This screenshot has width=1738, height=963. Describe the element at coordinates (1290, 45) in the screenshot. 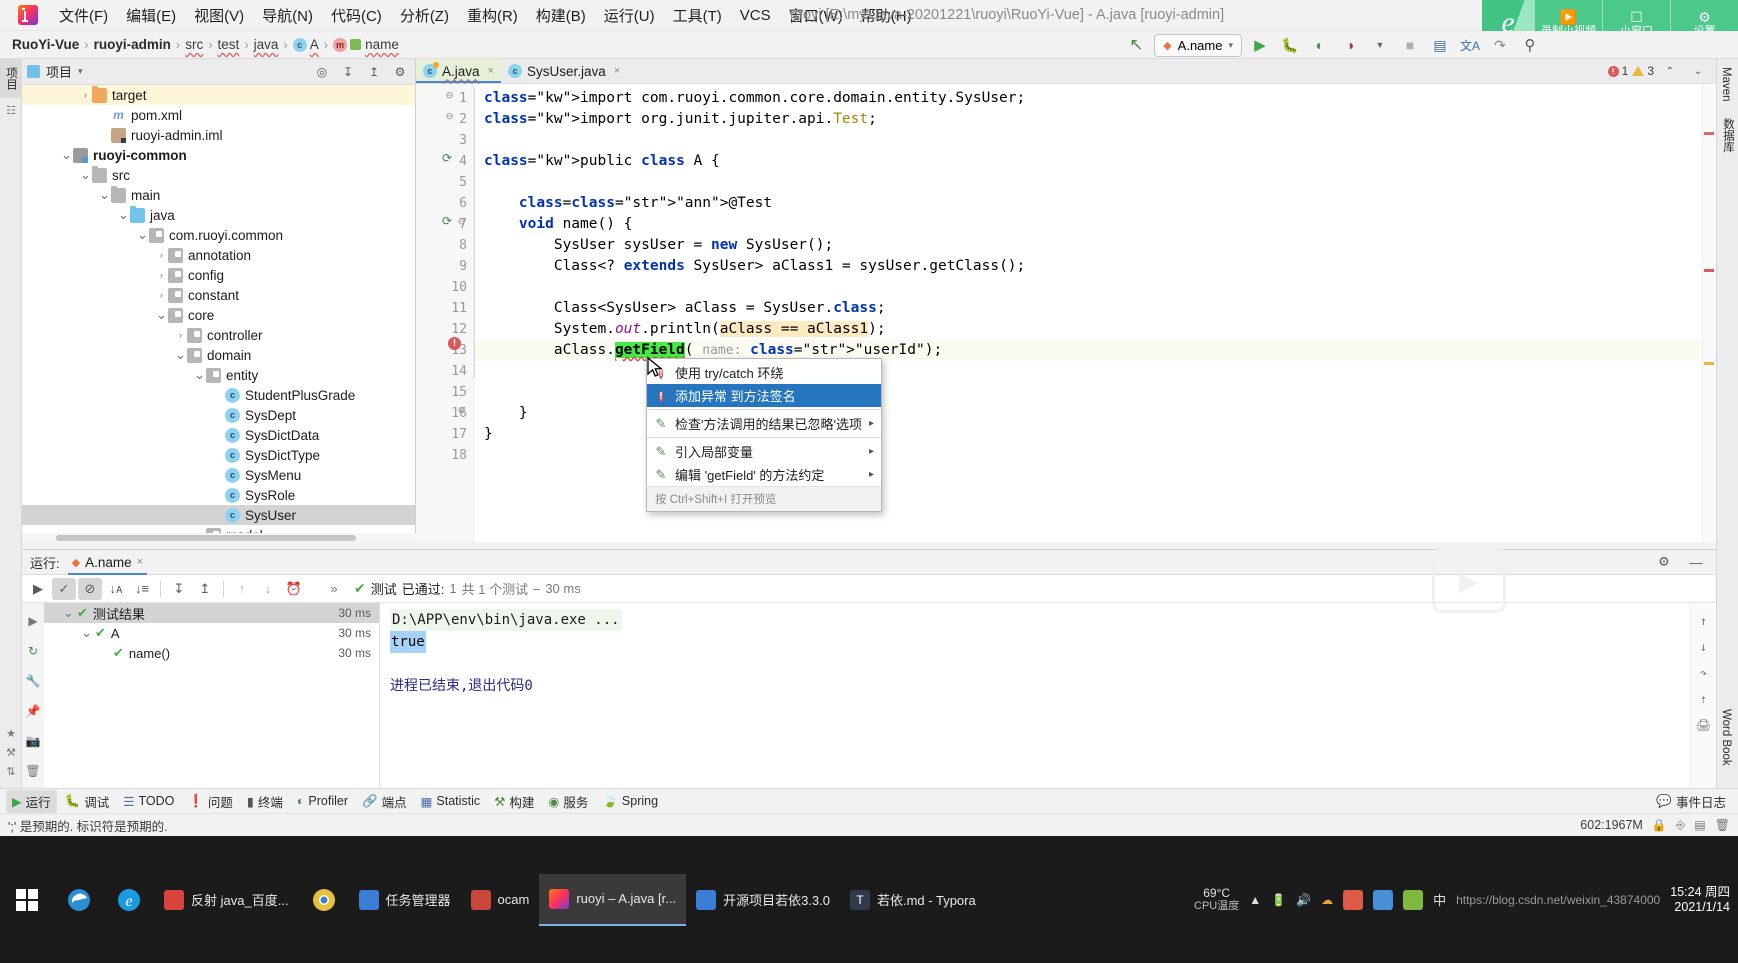

I see `debug-button: 🐛` at that location.